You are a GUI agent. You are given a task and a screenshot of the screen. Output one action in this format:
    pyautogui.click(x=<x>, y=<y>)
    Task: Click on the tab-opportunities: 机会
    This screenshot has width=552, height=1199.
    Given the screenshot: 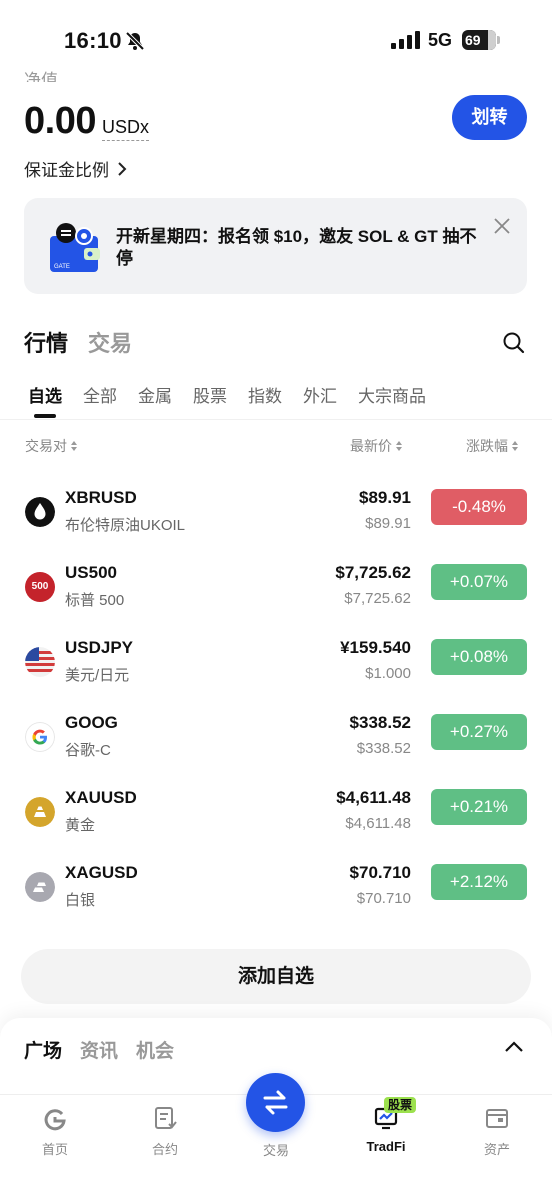 What is the action you would take?
    pyautogui.click(x=155, y=1049)
    